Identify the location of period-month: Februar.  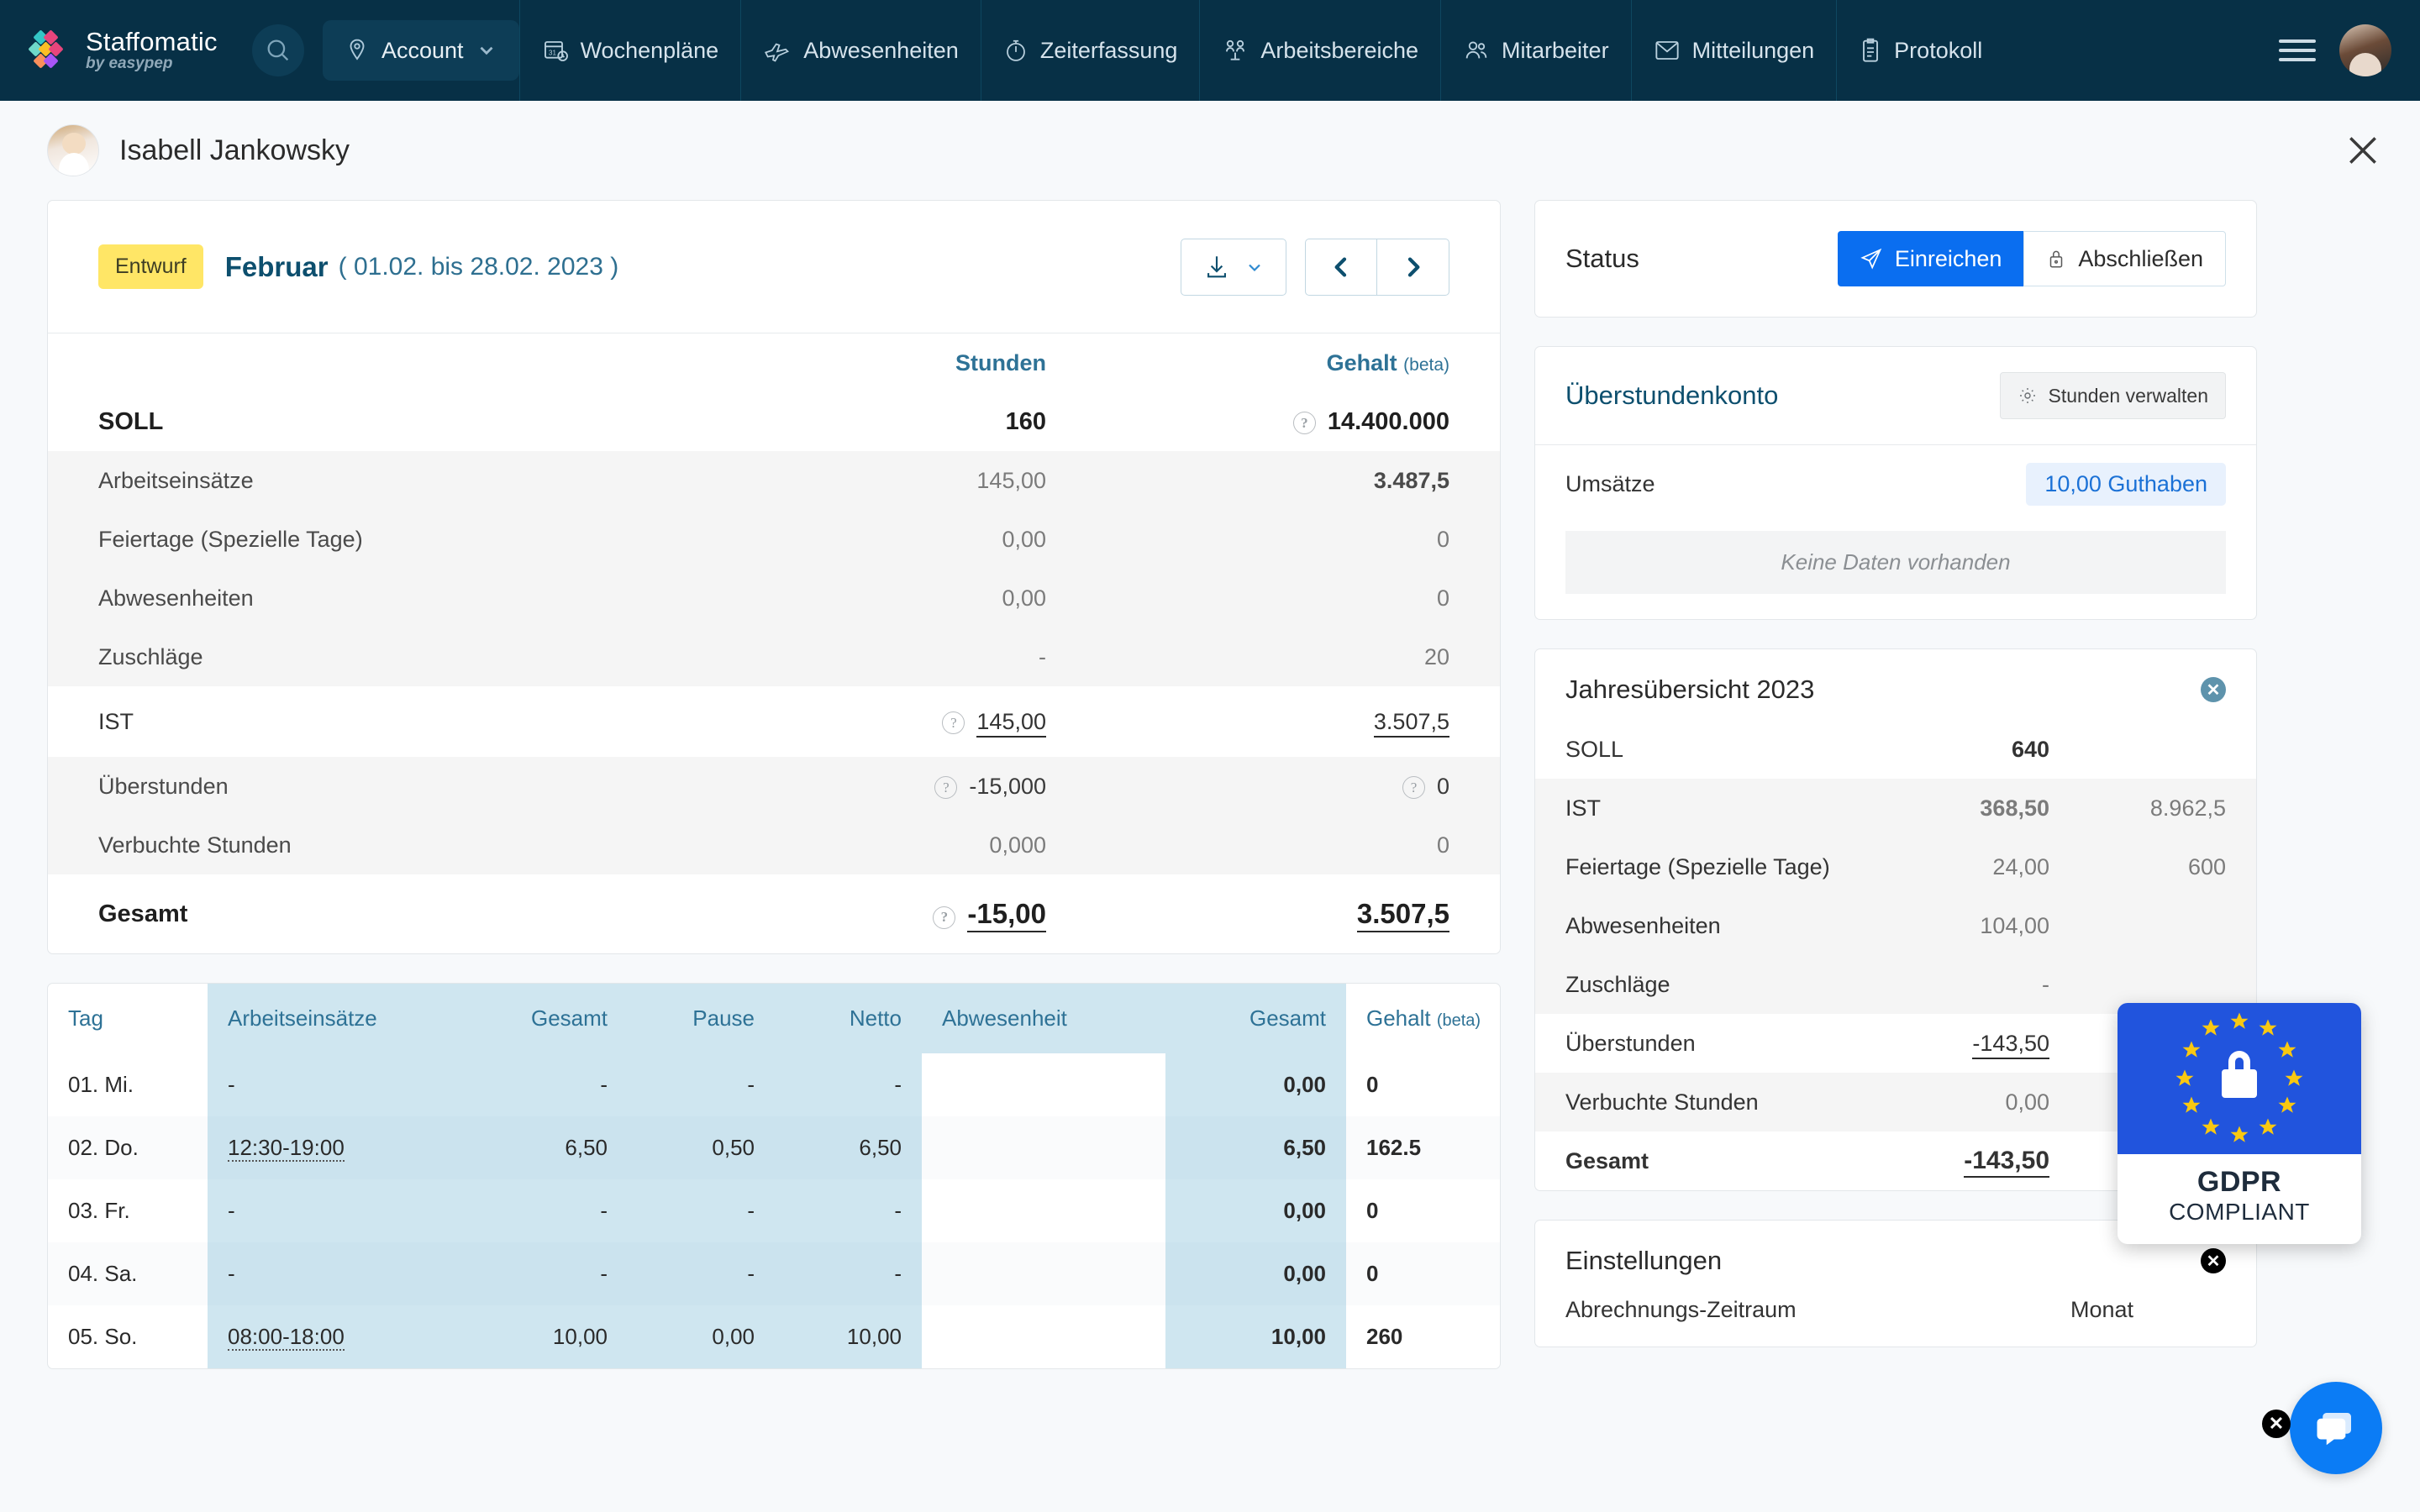
(276, 266).